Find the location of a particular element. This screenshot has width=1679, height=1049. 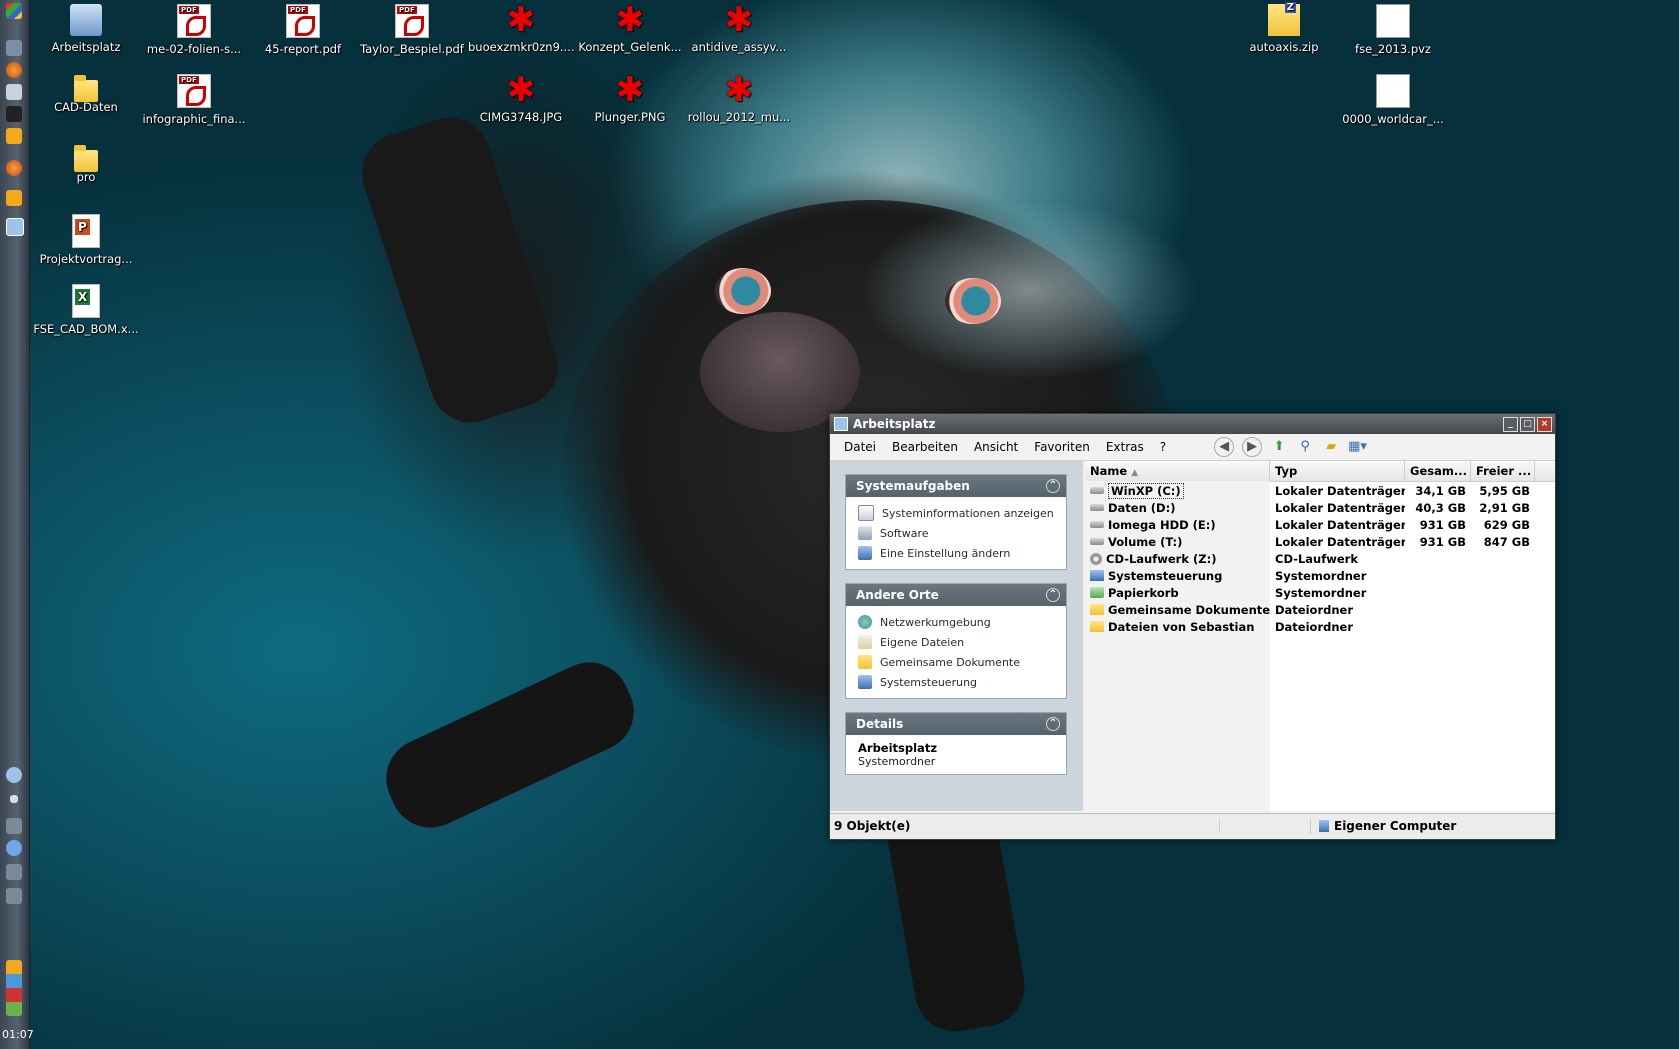

menu-extras: Extras is located at coordinates (1125, 447).